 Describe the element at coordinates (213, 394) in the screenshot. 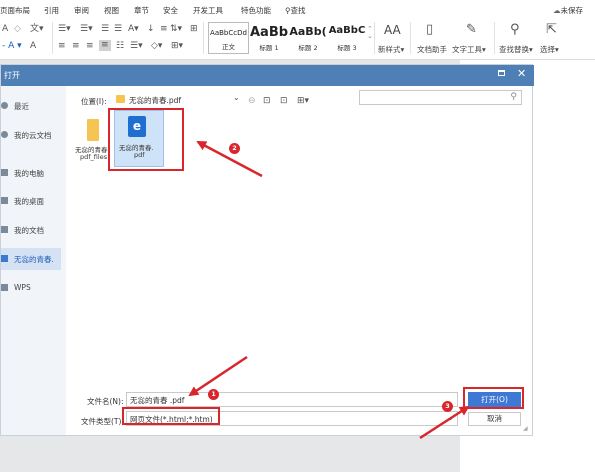

I see `annotation-badge-1: 1` at that location.